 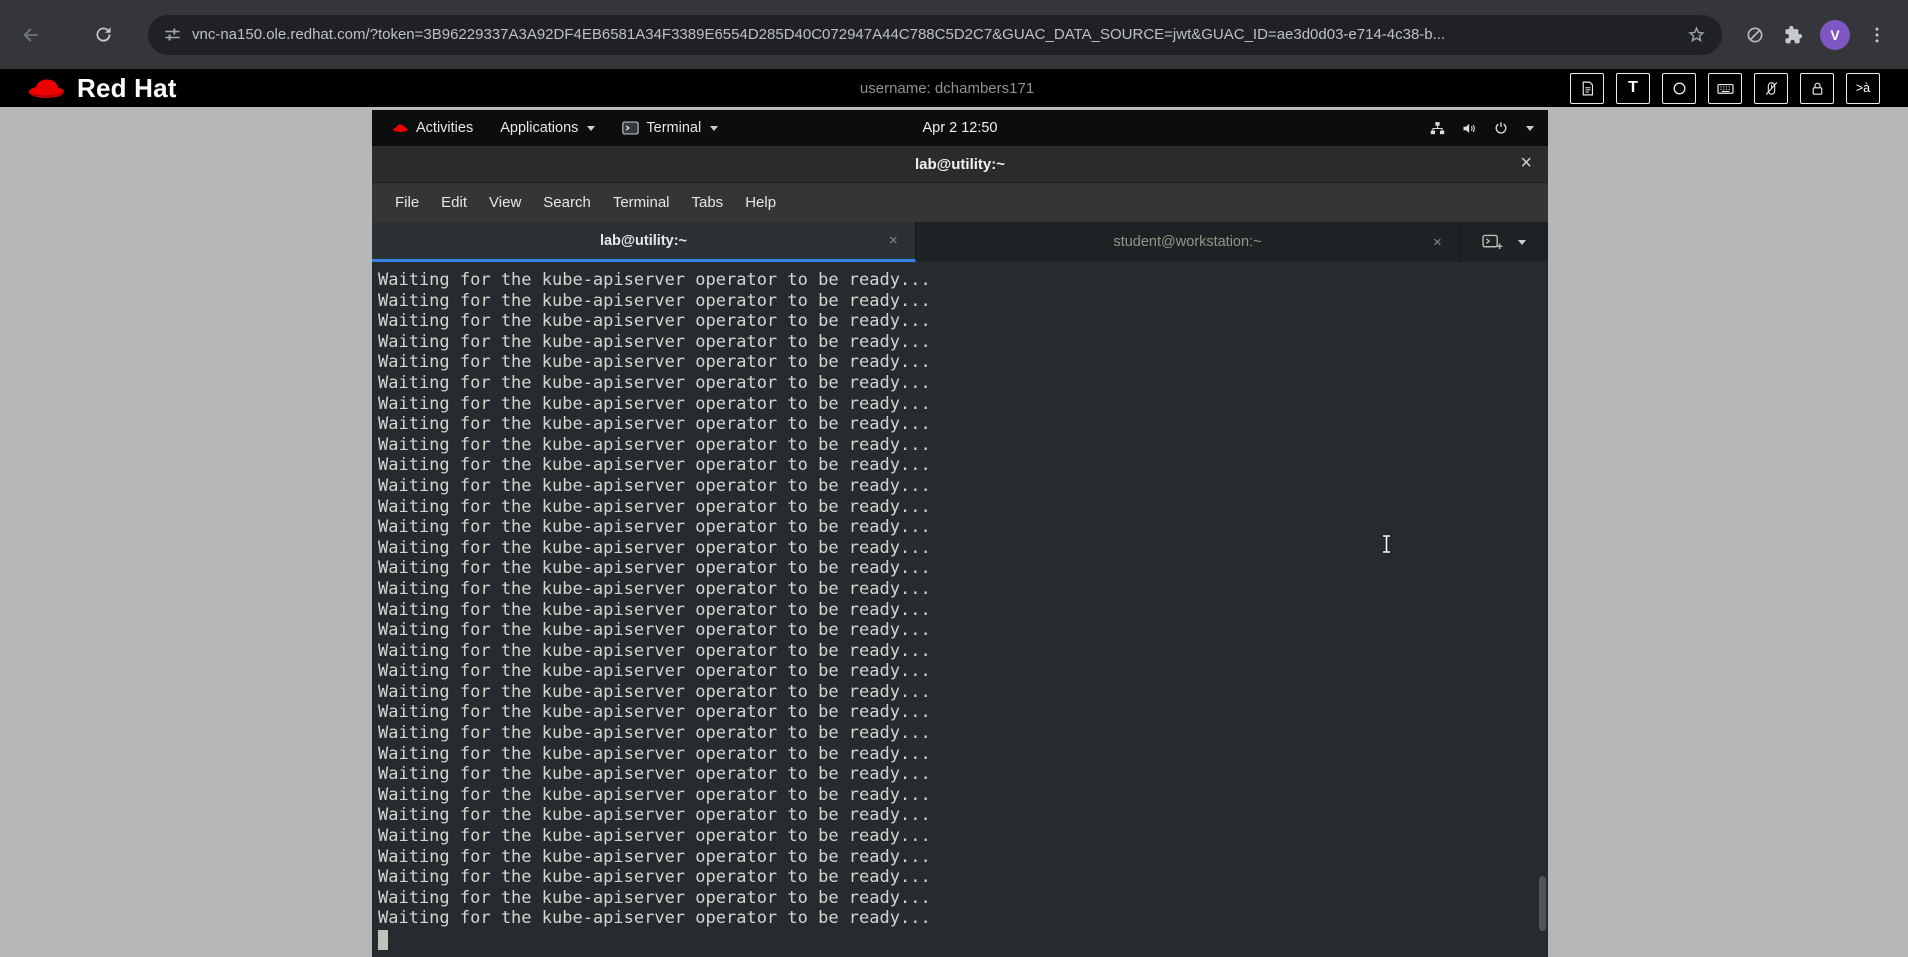 What do you see at coordinates (674, 128) in the screenshot?
I see `focused-app-label: Terminal` at bounding box center [674, 128].